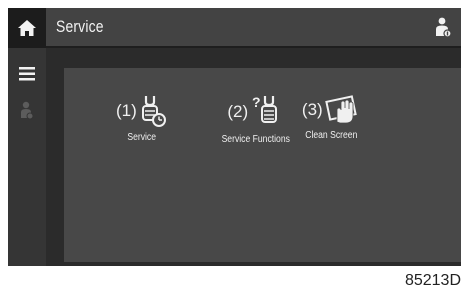 The width and height of the screenshot is (461, 296). What do you see at coordinates (443, 28) in the screenshot?
I see `user-access-icon` at bounding box center [443, 28].